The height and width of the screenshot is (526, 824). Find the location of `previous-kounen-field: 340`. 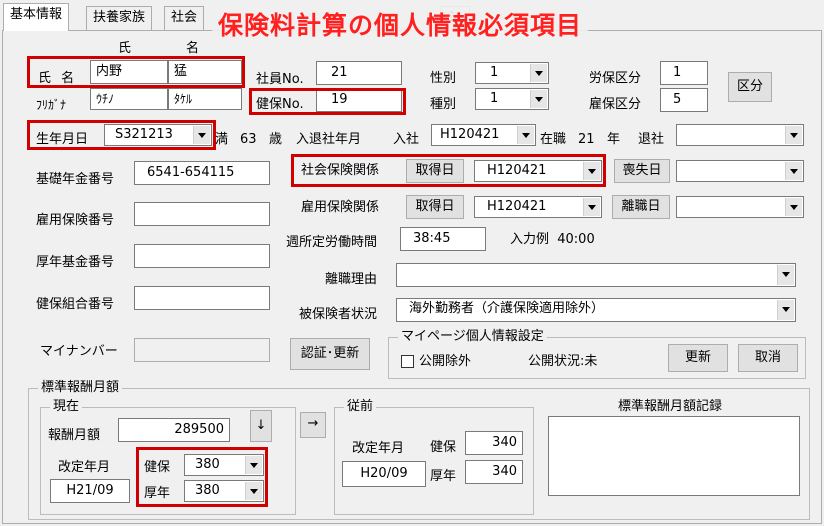

previous-kounen-field: 340 is located at coordinates (494, 472).